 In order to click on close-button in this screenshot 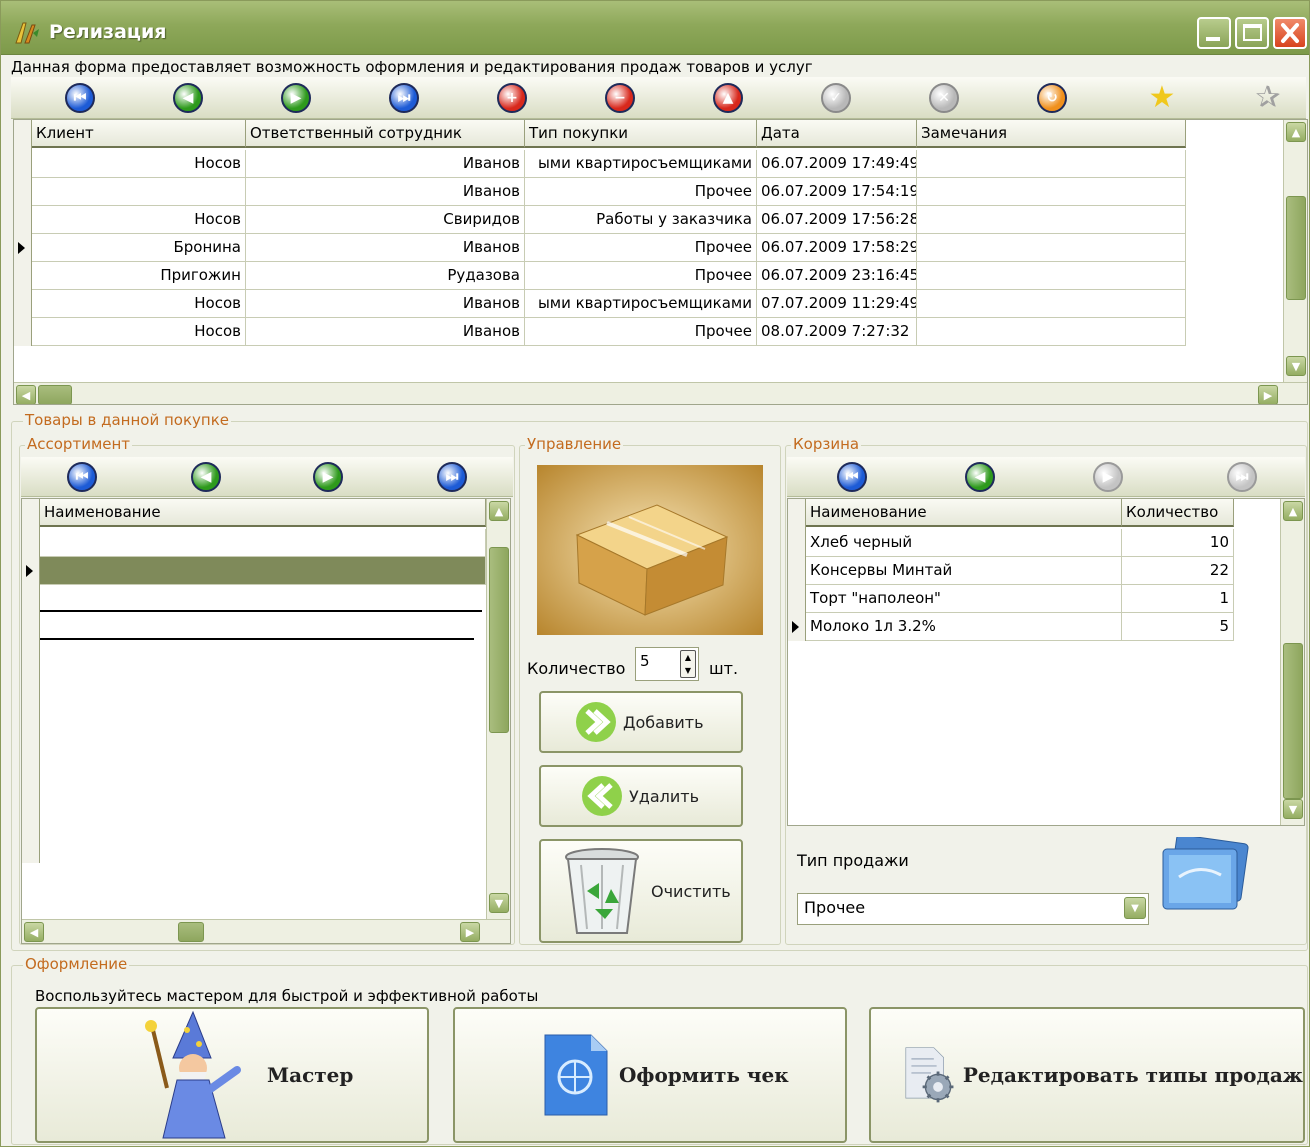, I will do `click(1290, 33)`.